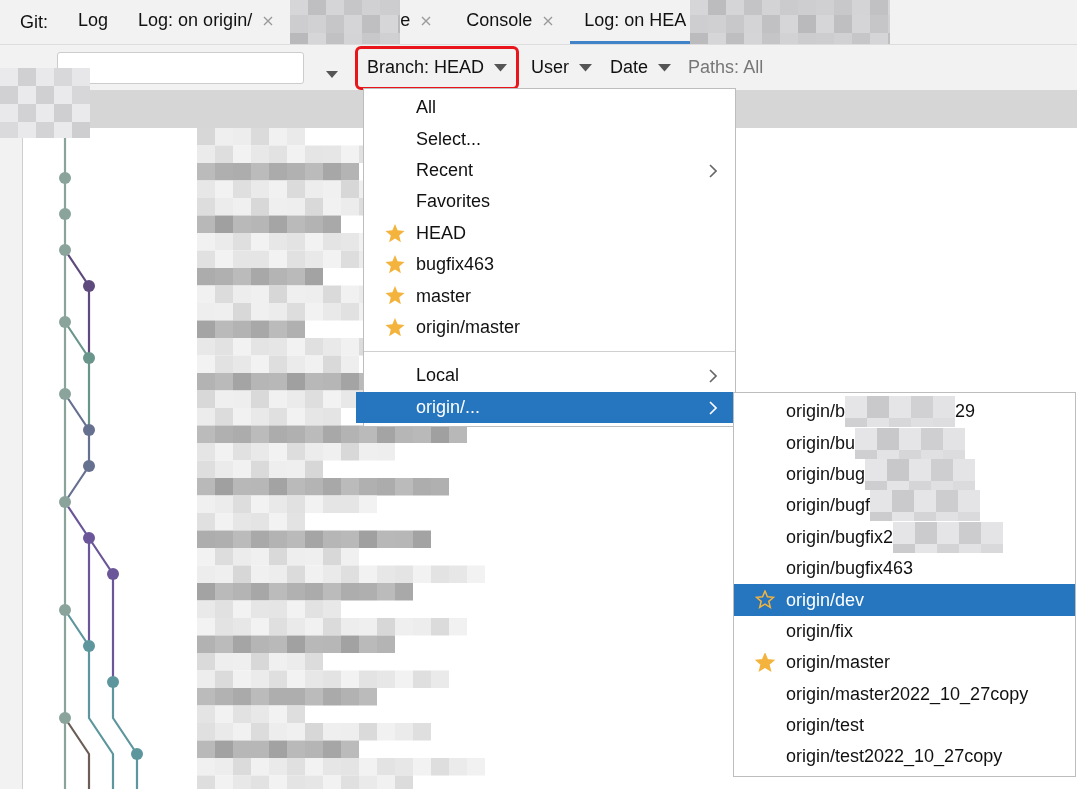 The image size is (1077, 789). Describe the element at coordinates (904, 725) in the screenshot. I see `menu-item: origin/test` at that location.